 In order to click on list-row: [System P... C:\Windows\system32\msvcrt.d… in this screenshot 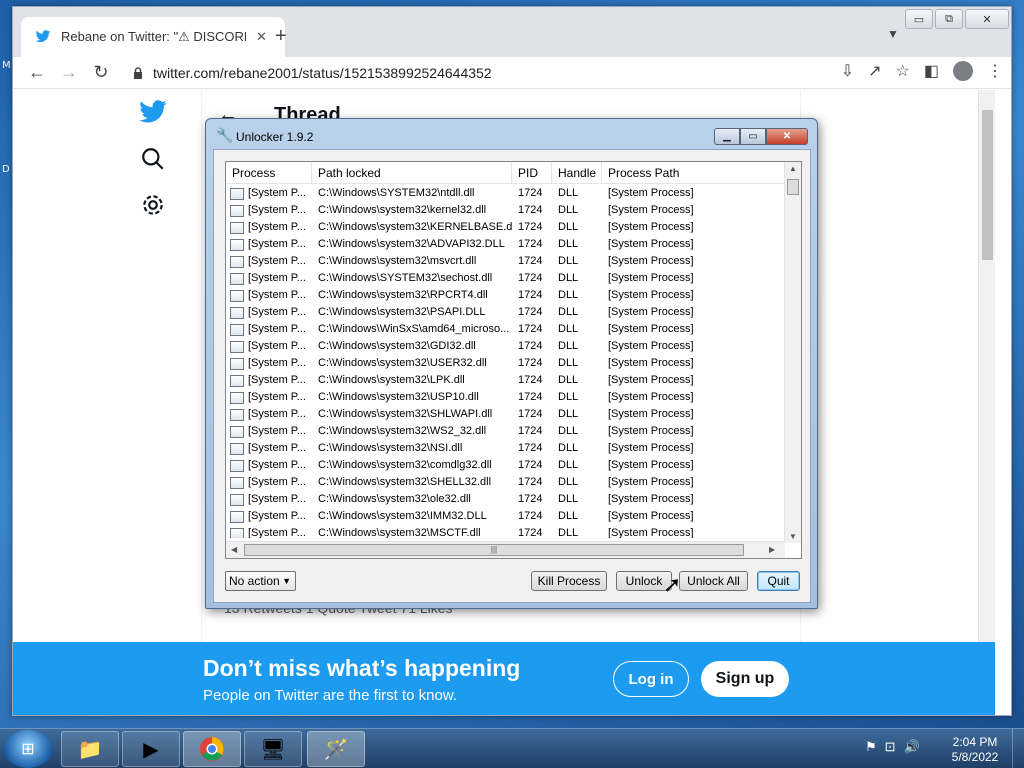, I will do `click(505, 261)`.